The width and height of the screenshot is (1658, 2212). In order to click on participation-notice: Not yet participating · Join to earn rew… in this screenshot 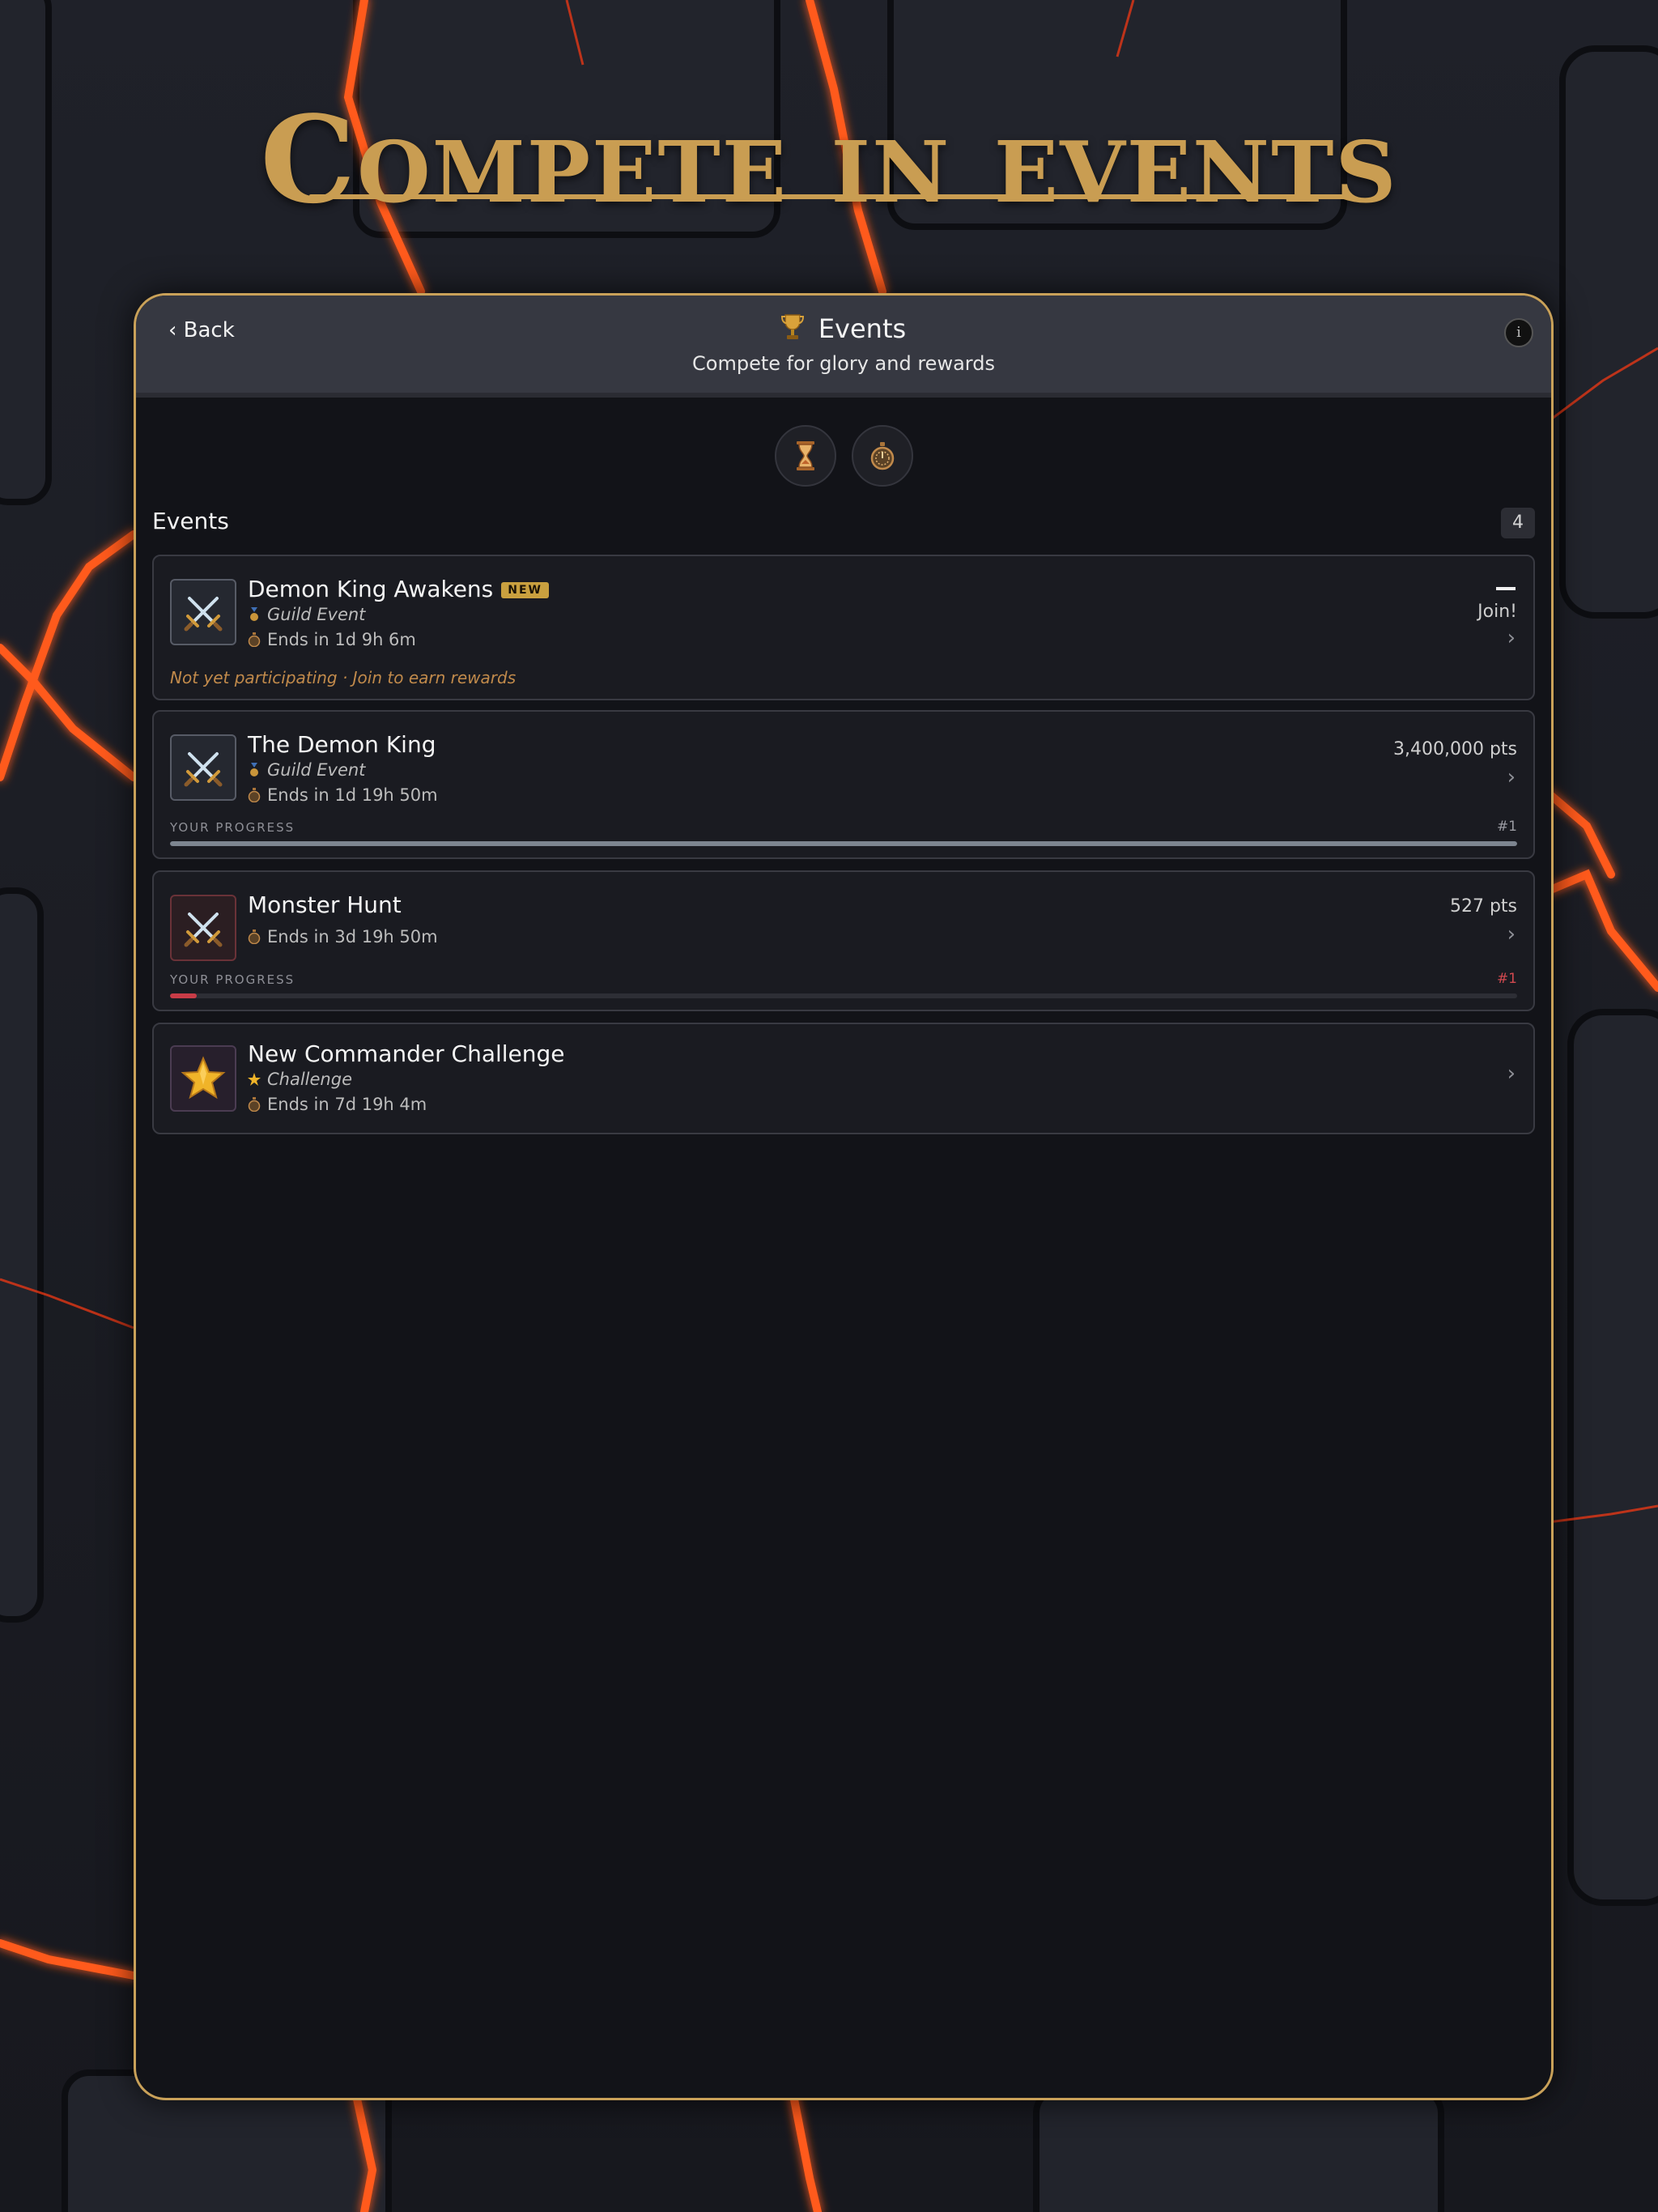, I will do `click(343, 678)`.